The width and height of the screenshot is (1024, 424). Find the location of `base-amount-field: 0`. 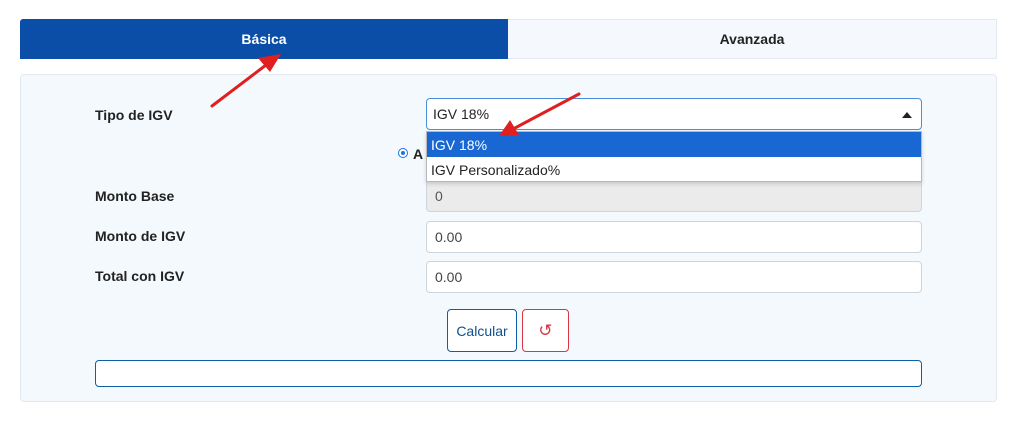

base-amount-field: 0 is located at coordinates (674, 196).